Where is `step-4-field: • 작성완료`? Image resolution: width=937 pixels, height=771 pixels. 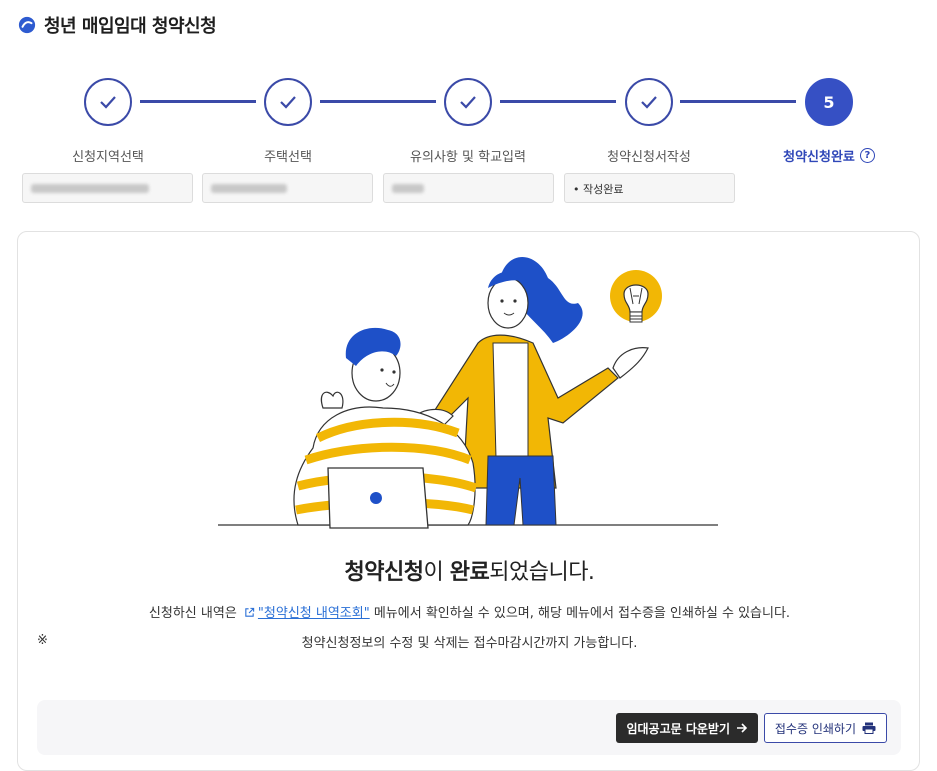 step-4-field: • 작성완료 is located at coordinates (649, 188).